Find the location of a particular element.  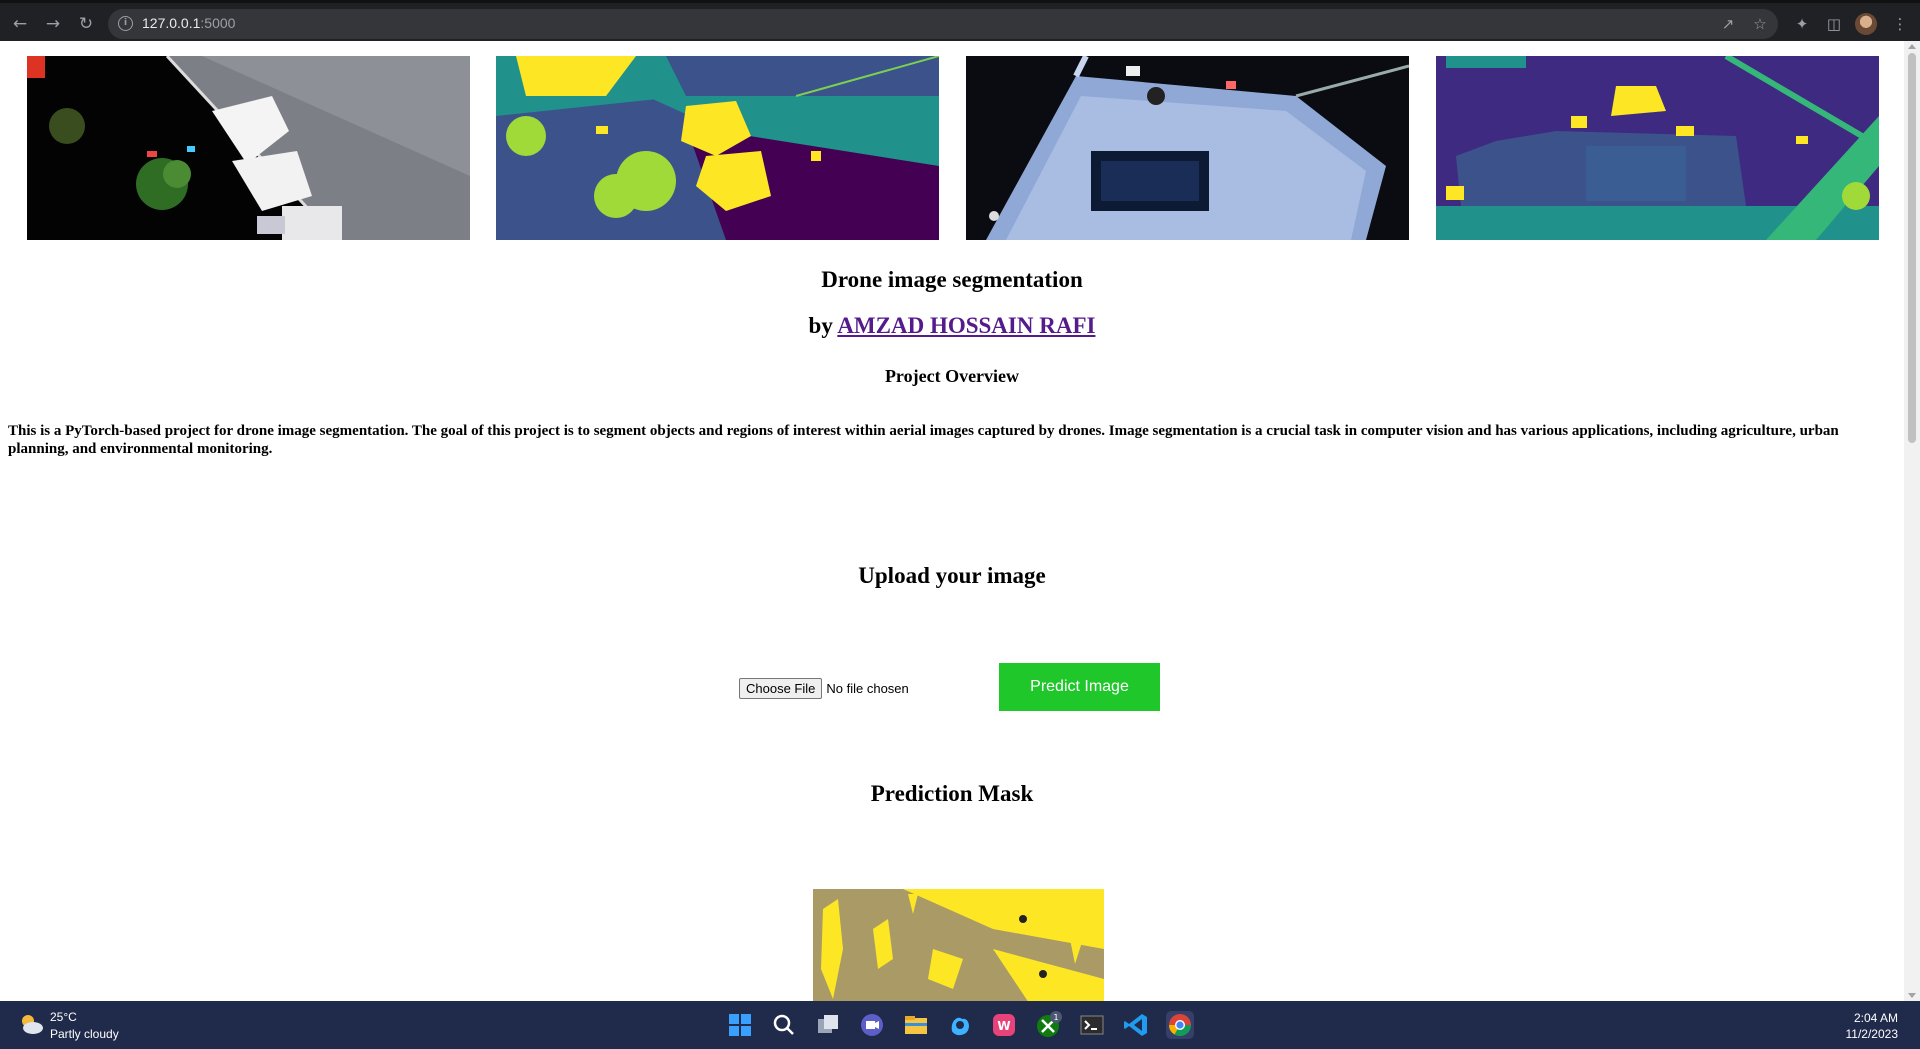

back-icon: ← is located at coordinates (20, 24).